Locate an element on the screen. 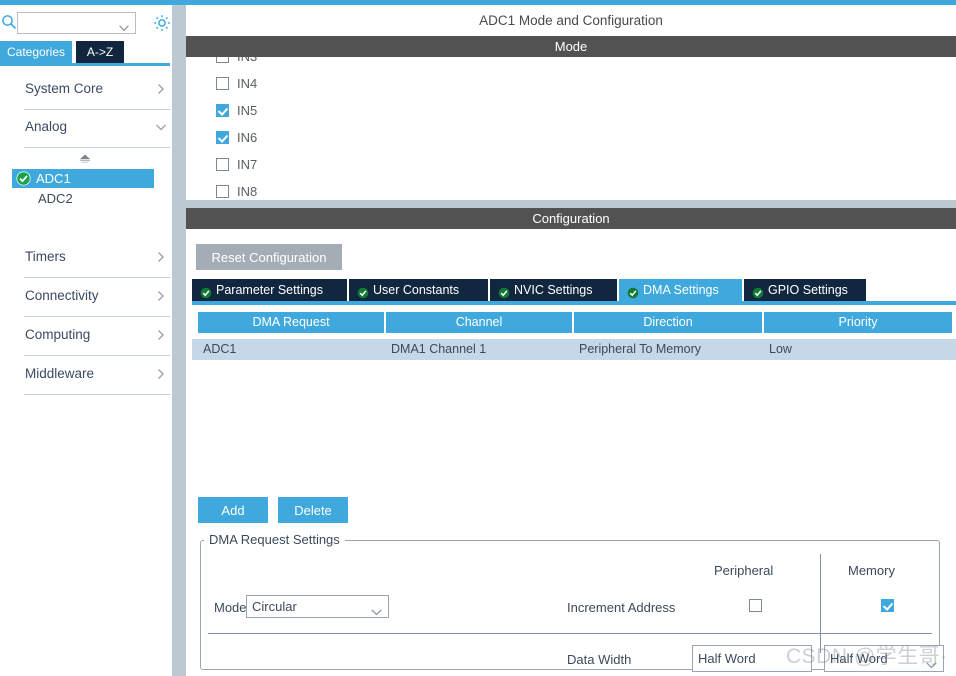 Image resolution: width=956 pixels, height=676 pixels. tab-nvic-settings: NVIC Settings is located at coordinates (553, 290).